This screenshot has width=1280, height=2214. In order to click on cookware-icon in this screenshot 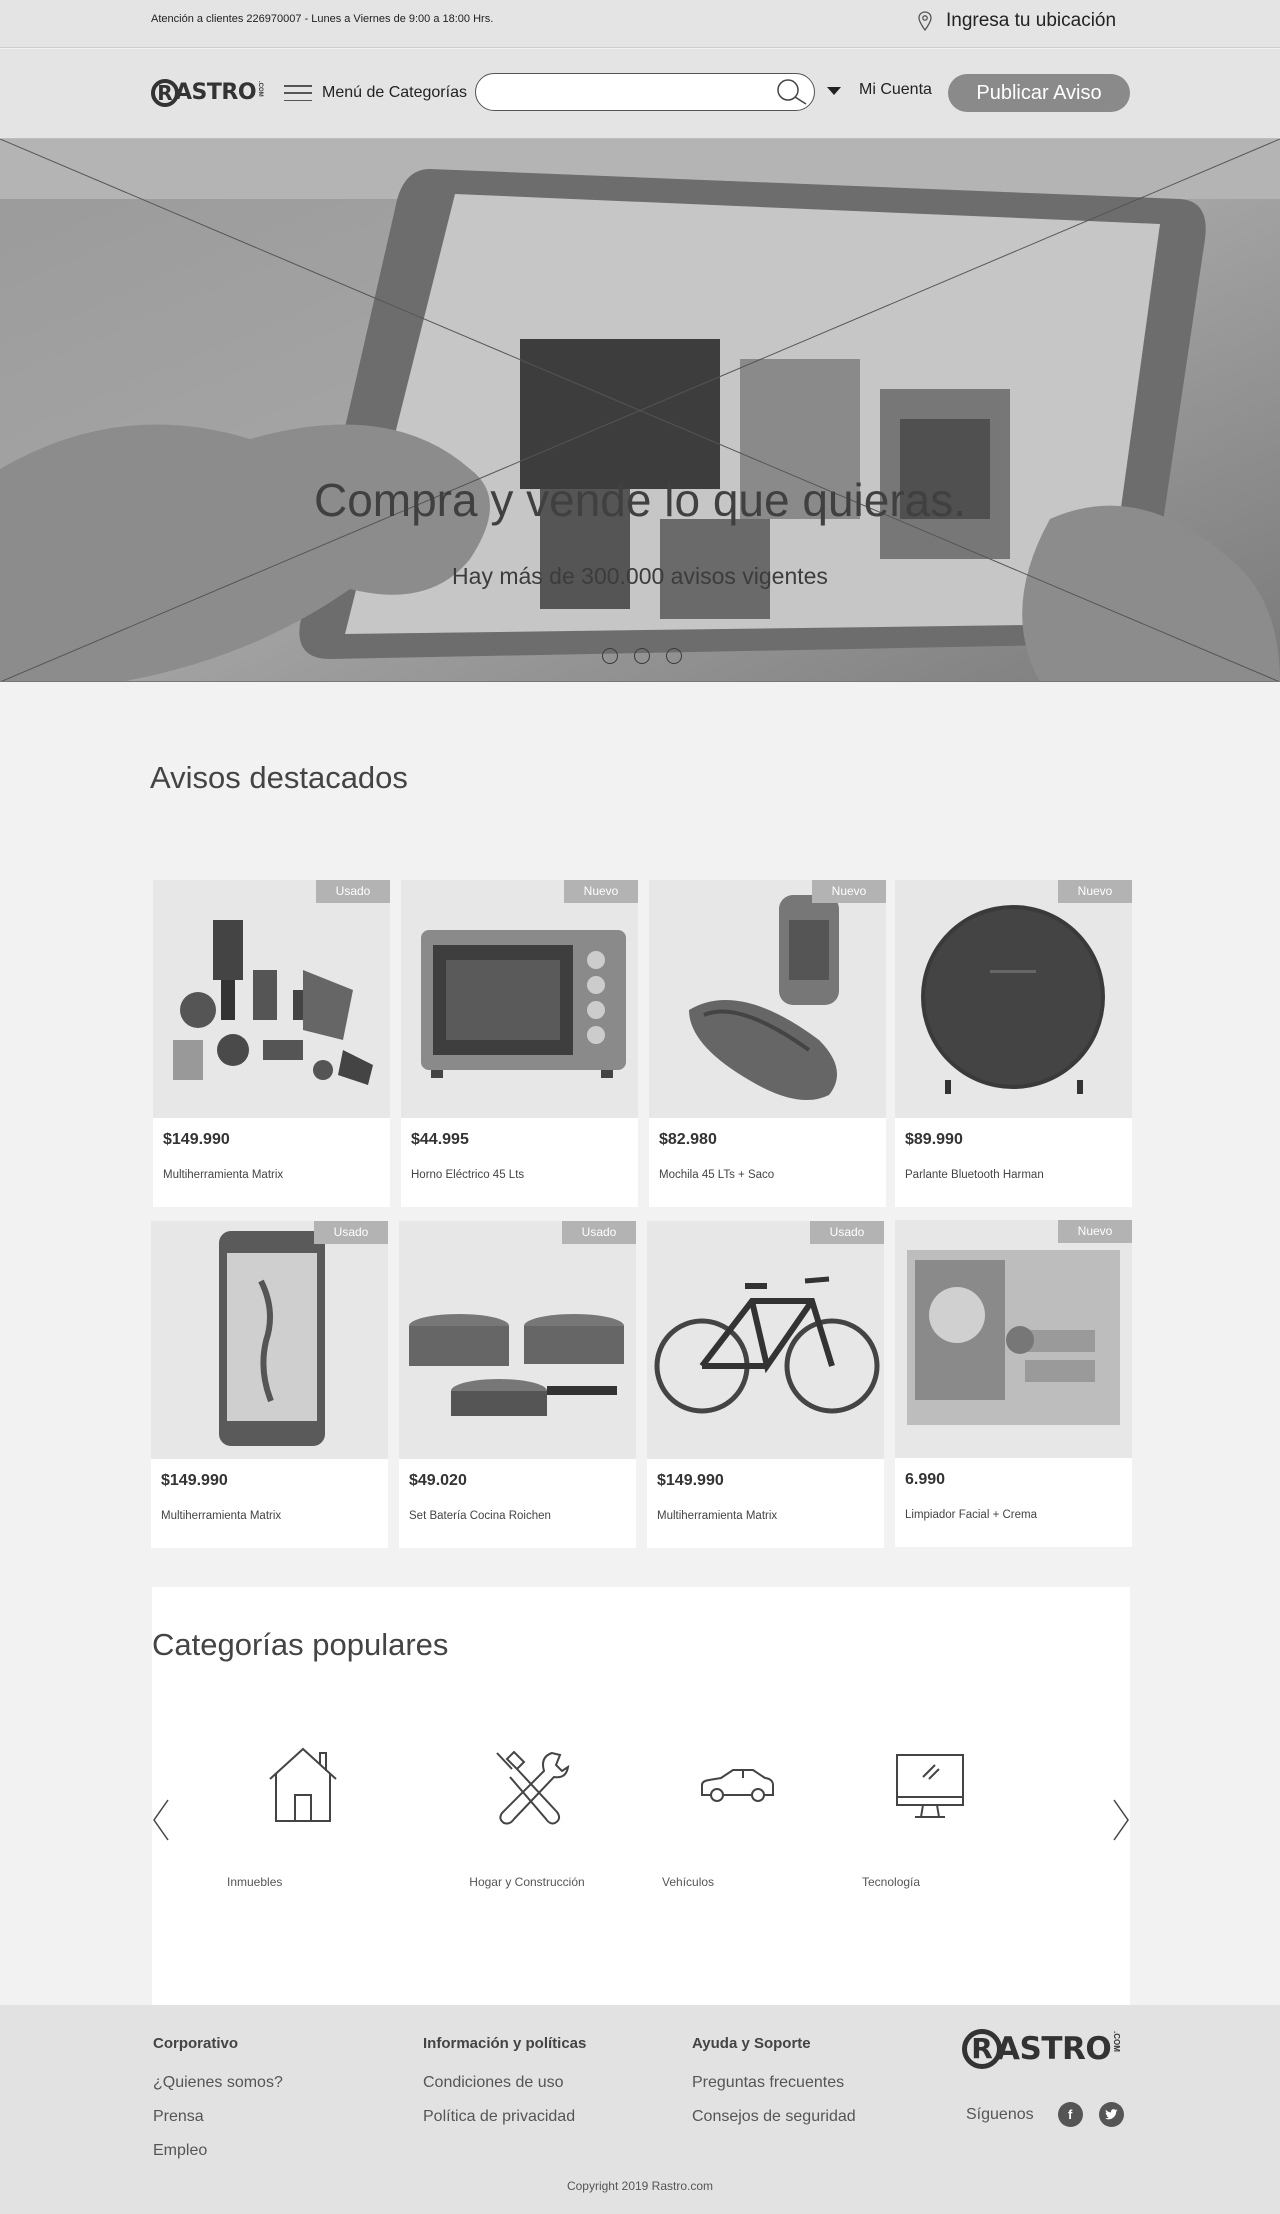, I will do `click(517, 1340)`.